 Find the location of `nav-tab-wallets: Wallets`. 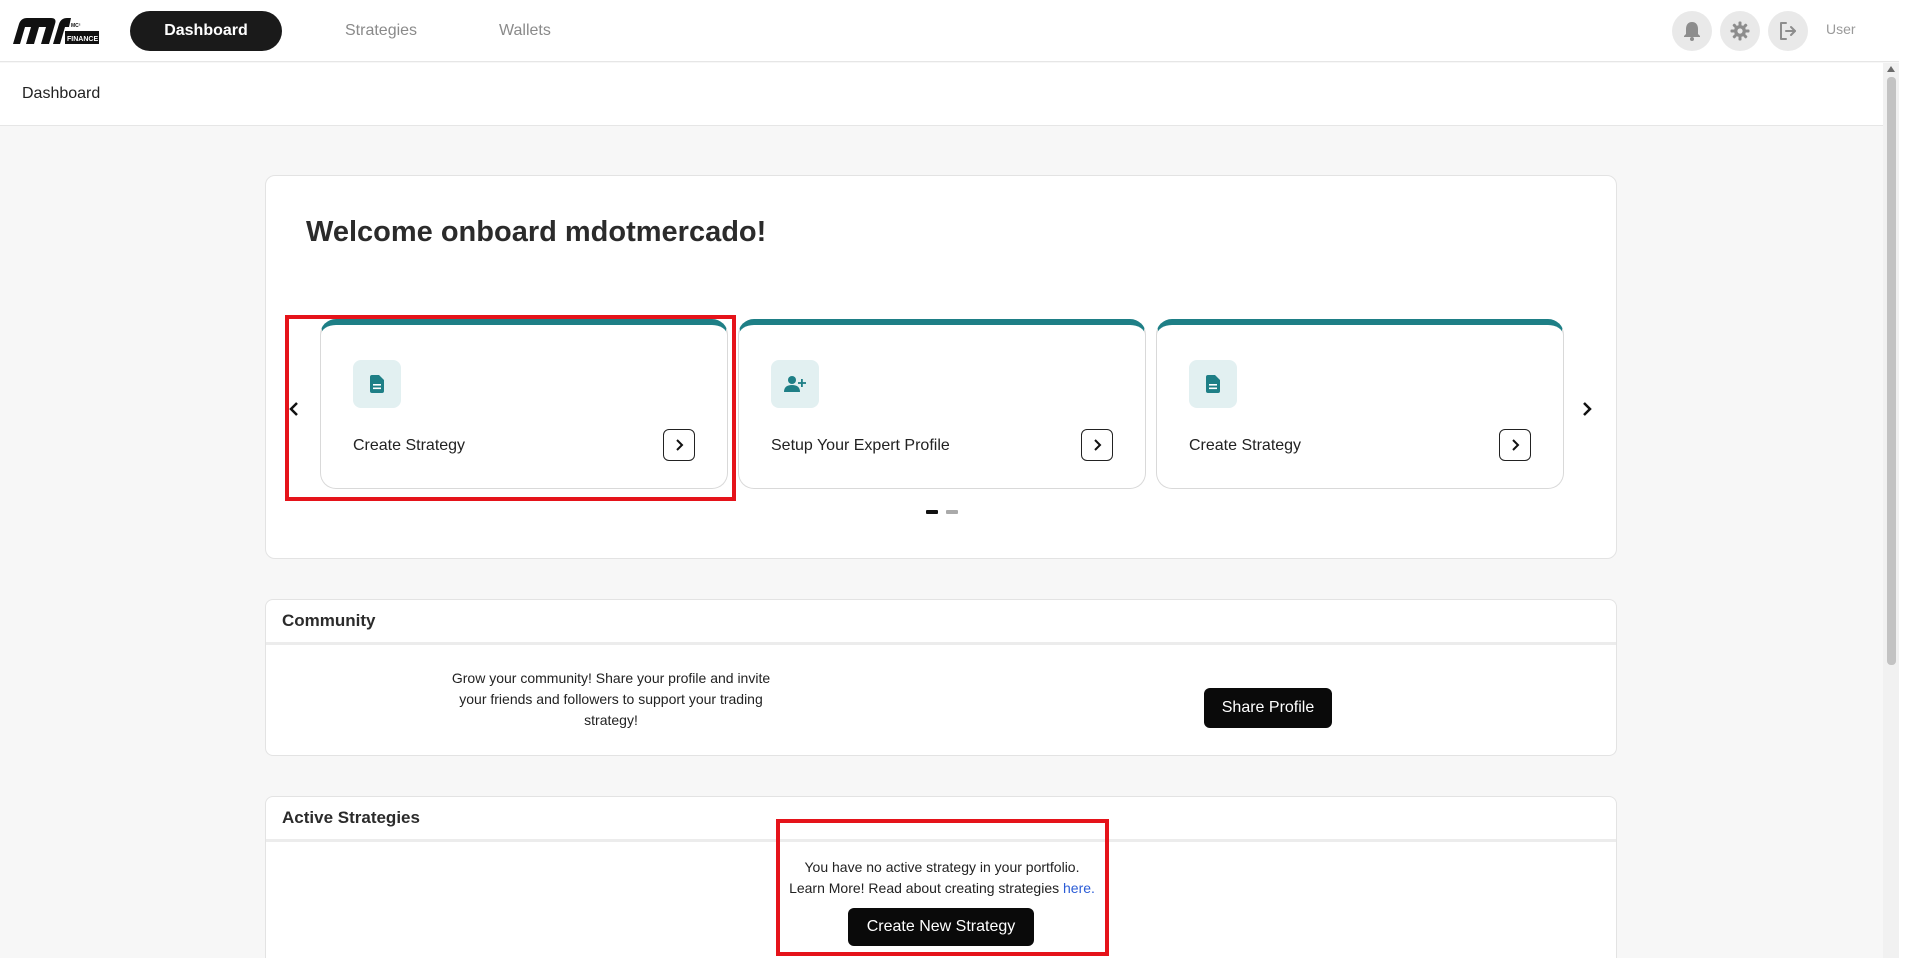

nav-tab-wallets: Wallets is located at coordinates (525, 31).